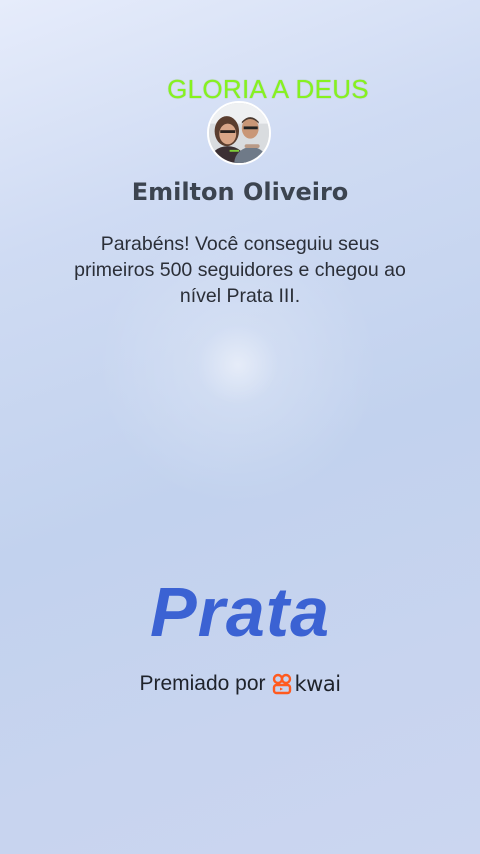 Image resolution: width=480 pixels, height=854 pixels. Describe the element at coordinates (240, 612) in the screenshot. I see `level-title: Prata` at that location.